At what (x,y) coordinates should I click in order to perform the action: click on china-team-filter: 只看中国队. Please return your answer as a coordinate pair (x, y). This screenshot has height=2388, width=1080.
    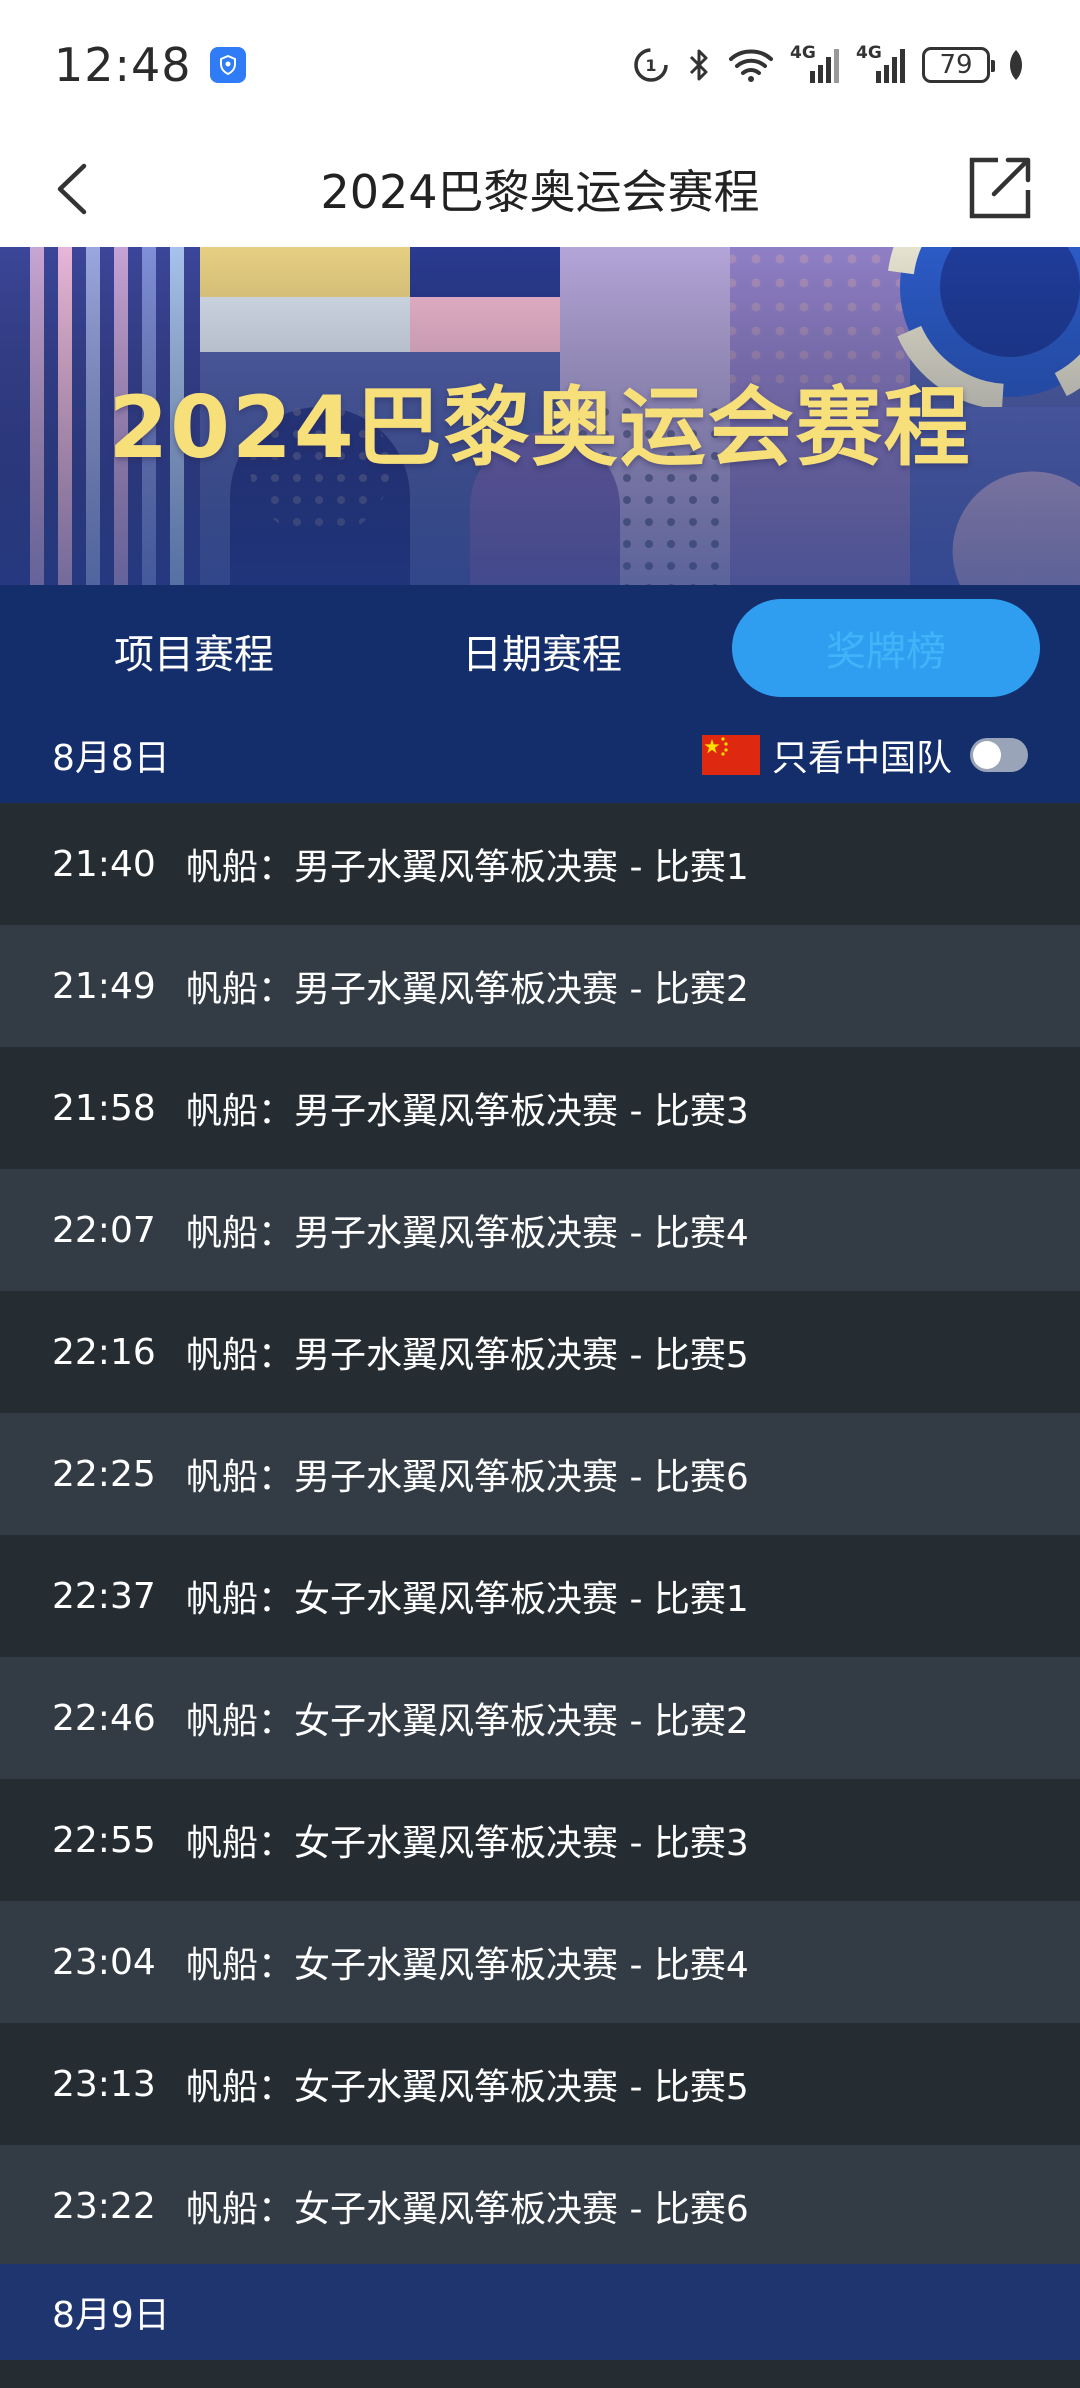
    Looking at the image, I should click on (864, 755).